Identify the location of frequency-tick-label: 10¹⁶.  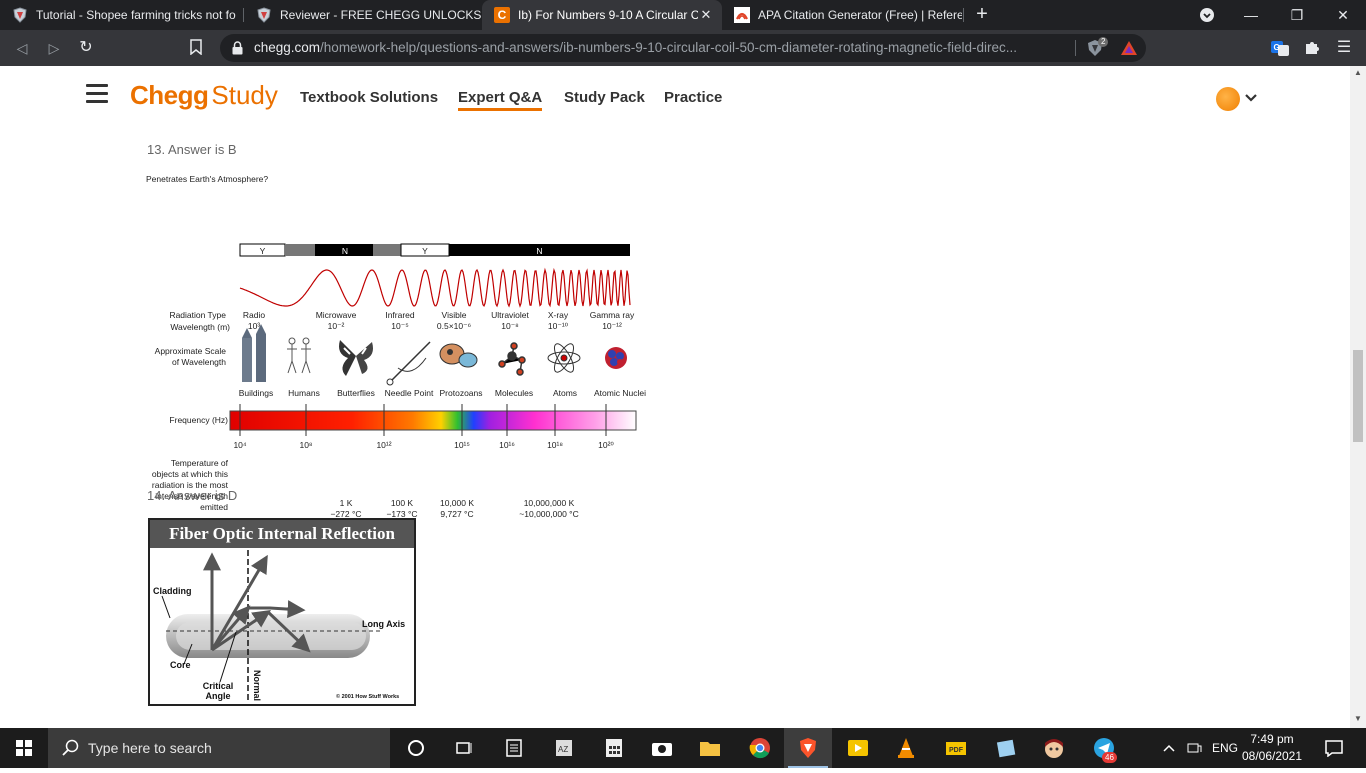
(507, 445).